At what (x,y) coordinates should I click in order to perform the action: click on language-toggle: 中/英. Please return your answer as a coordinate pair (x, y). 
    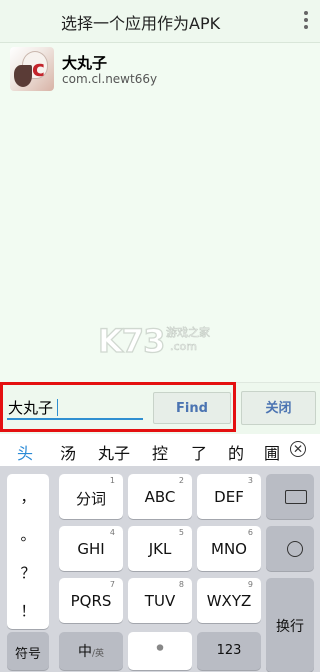
    Looking at the image, I should click on (91, 651).